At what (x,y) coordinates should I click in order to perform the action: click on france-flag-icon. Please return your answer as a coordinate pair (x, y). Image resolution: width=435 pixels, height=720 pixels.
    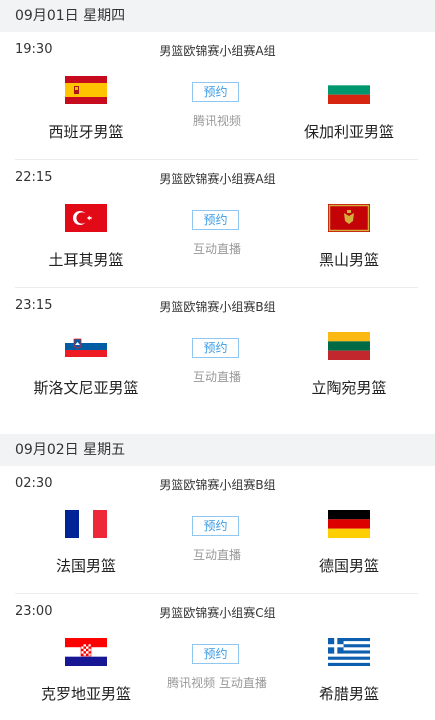
    Looking at the image, I should click on (86, 524).